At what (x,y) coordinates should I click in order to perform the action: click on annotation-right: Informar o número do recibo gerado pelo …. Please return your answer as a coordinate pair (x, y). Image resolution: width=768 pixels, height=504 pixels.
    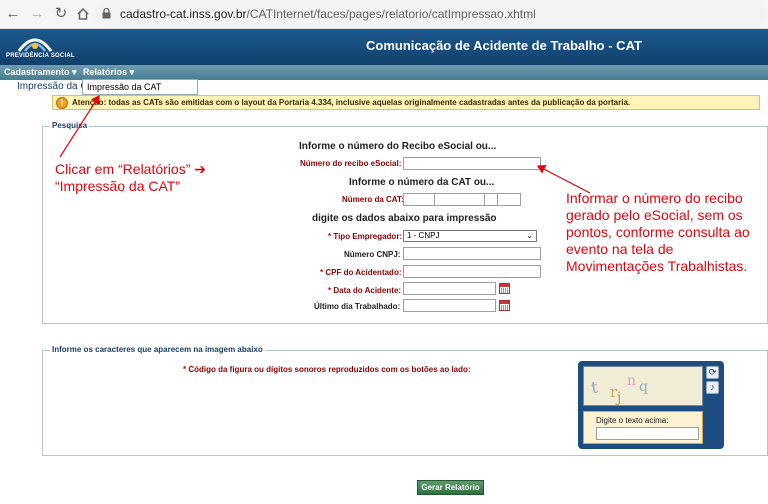
    Looking at the image, I should click on (658, 232).